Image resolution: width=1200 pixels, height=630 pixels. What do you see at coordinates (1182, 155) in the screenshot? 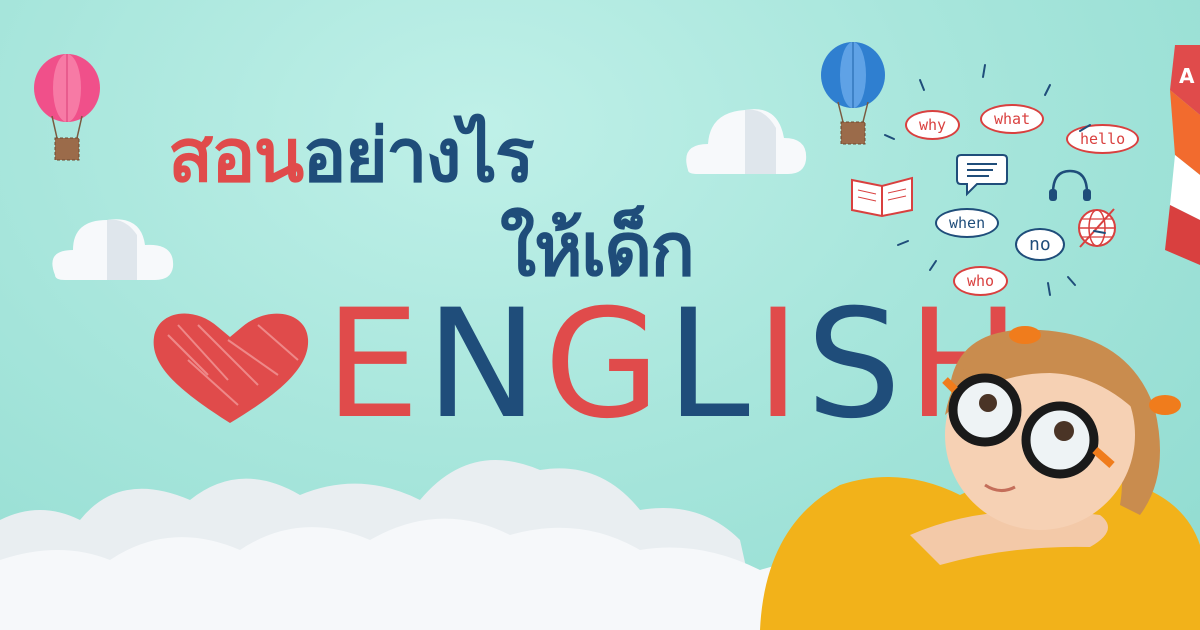
I see `logo-mark: A` at bounding box center [1182, 155].